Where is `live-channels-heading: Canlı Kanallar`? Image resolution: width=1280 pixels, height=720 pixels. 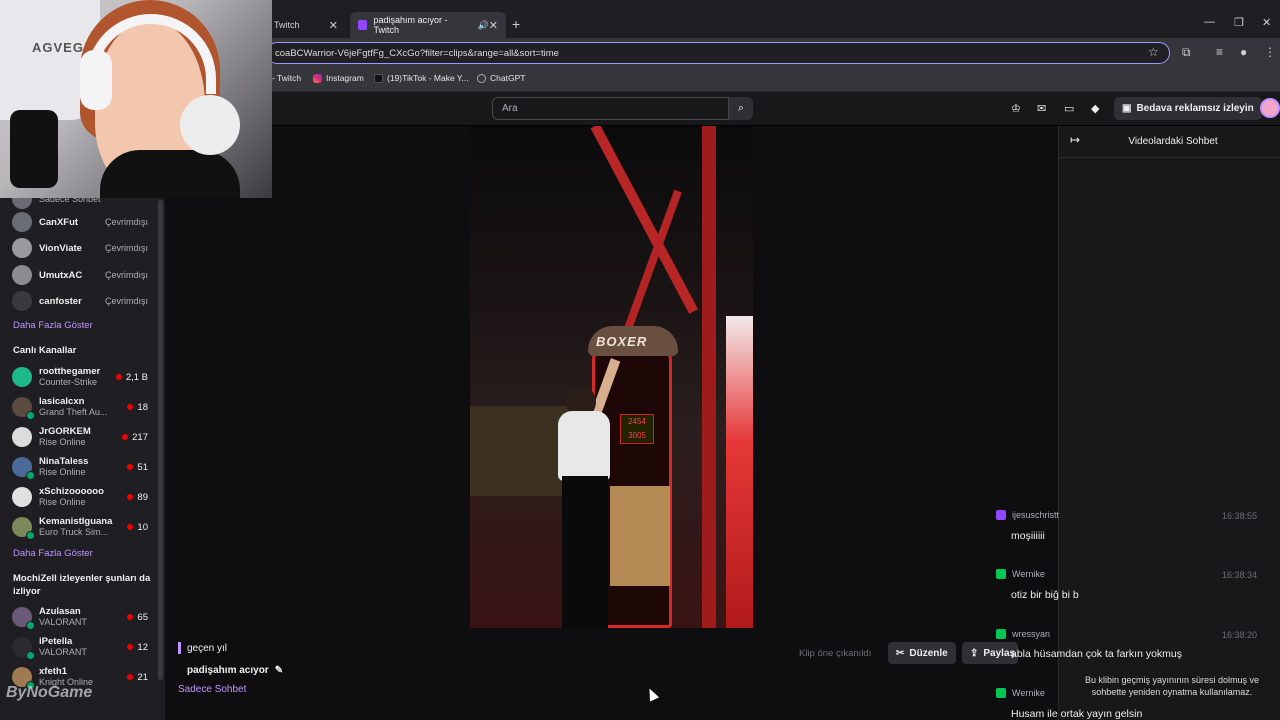
live-channels-heading: Canlı Kanallar is located at coordinates (45, 350).